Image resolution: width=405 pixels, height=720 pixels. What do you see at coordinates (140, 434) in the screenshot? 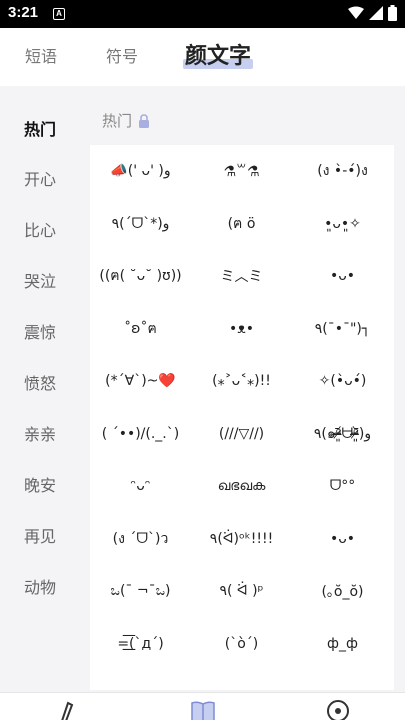
I see `kaomoji-item: ( ´••)/(._.`)` at bounding box center [140, 434].